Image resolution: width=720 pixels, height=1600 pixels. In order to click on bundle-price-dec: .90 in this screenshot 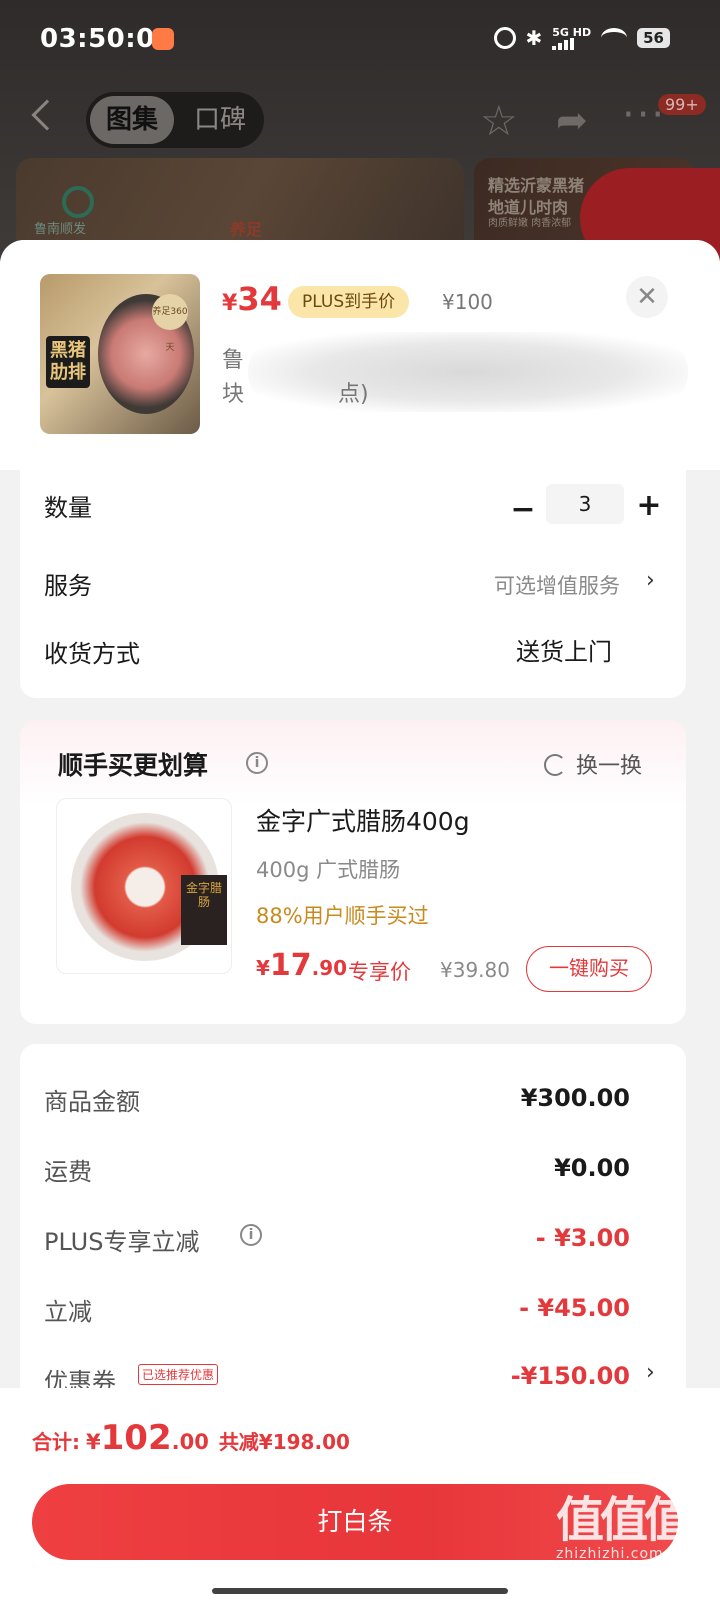, I will do `click(329, 968)`.